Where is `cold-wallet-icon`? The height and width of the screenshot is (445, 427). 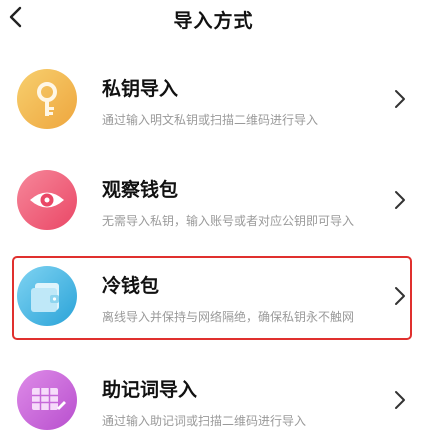
cold-wallet-icon is located at coordinates (47, 296).